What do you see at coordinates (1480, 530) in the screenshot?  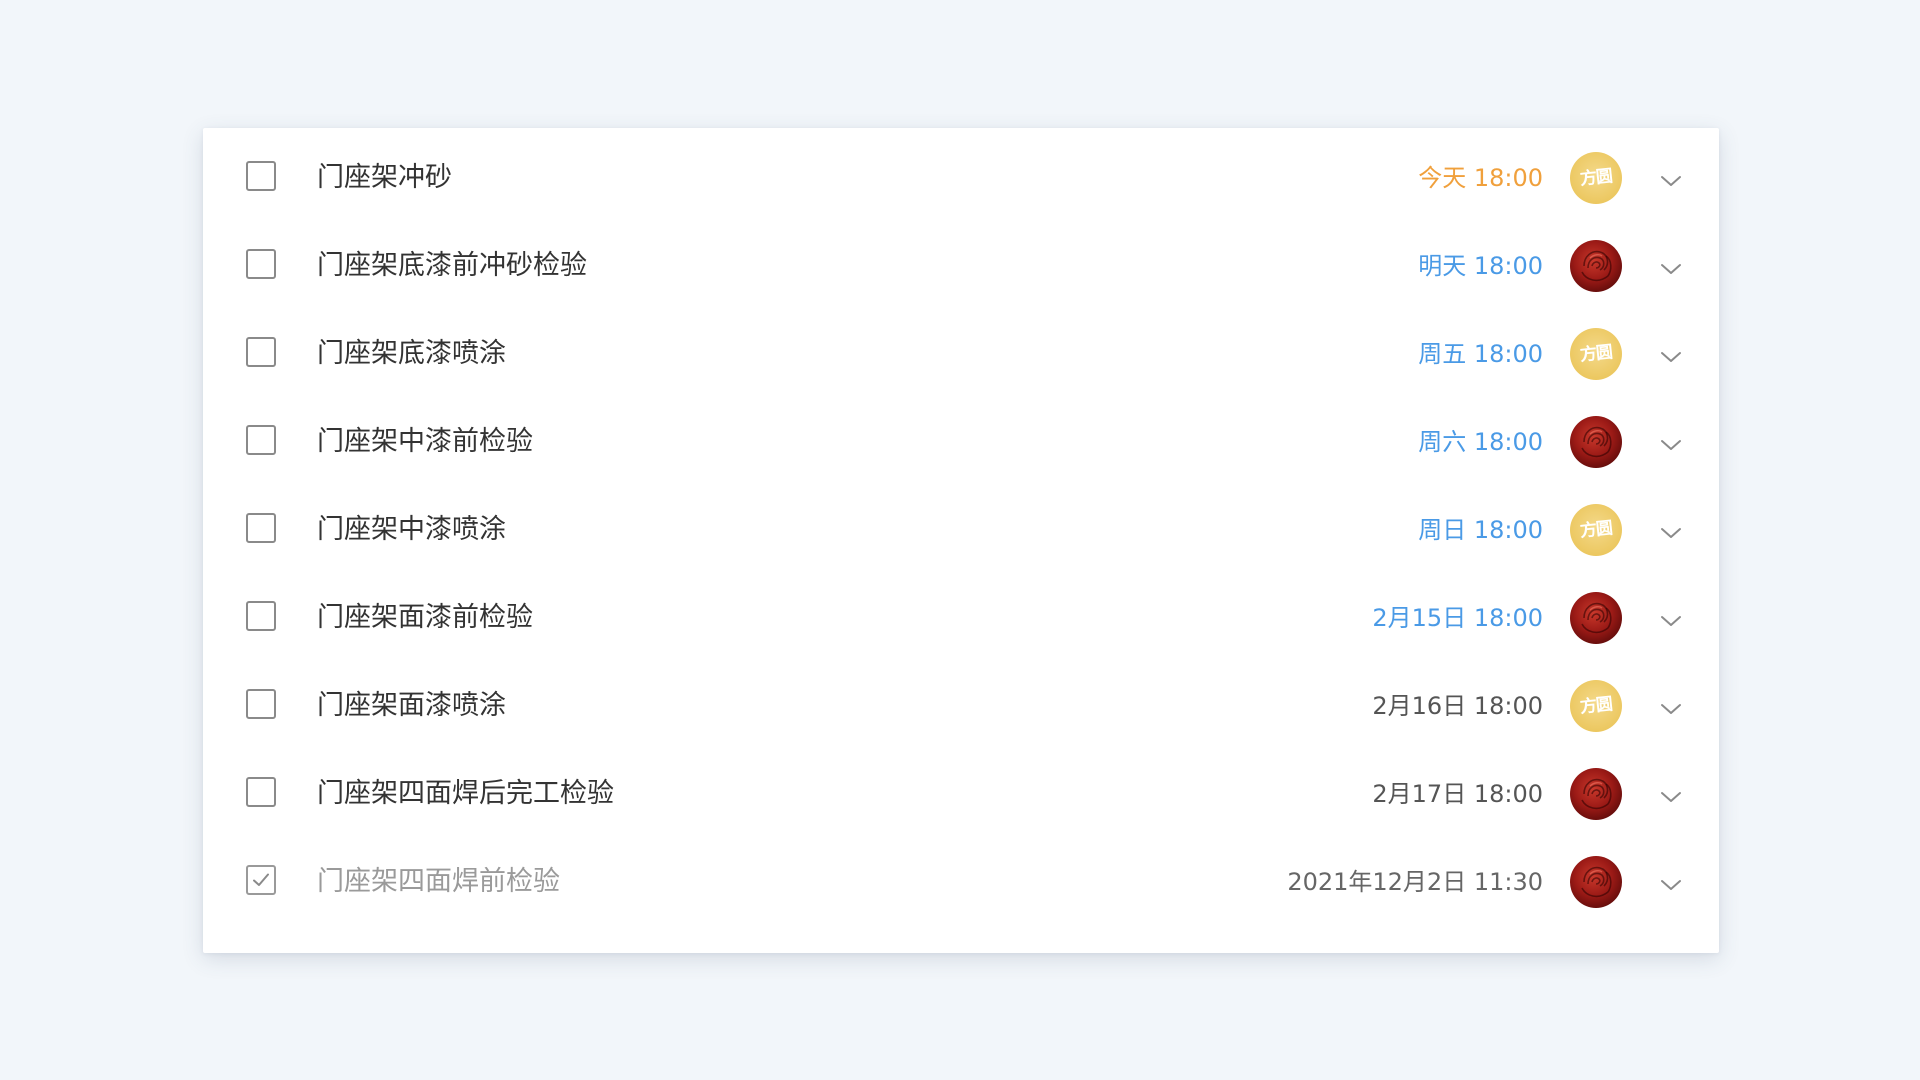 I see `task-due-date: 周日 18:00` at bounding box center [1480, 530].